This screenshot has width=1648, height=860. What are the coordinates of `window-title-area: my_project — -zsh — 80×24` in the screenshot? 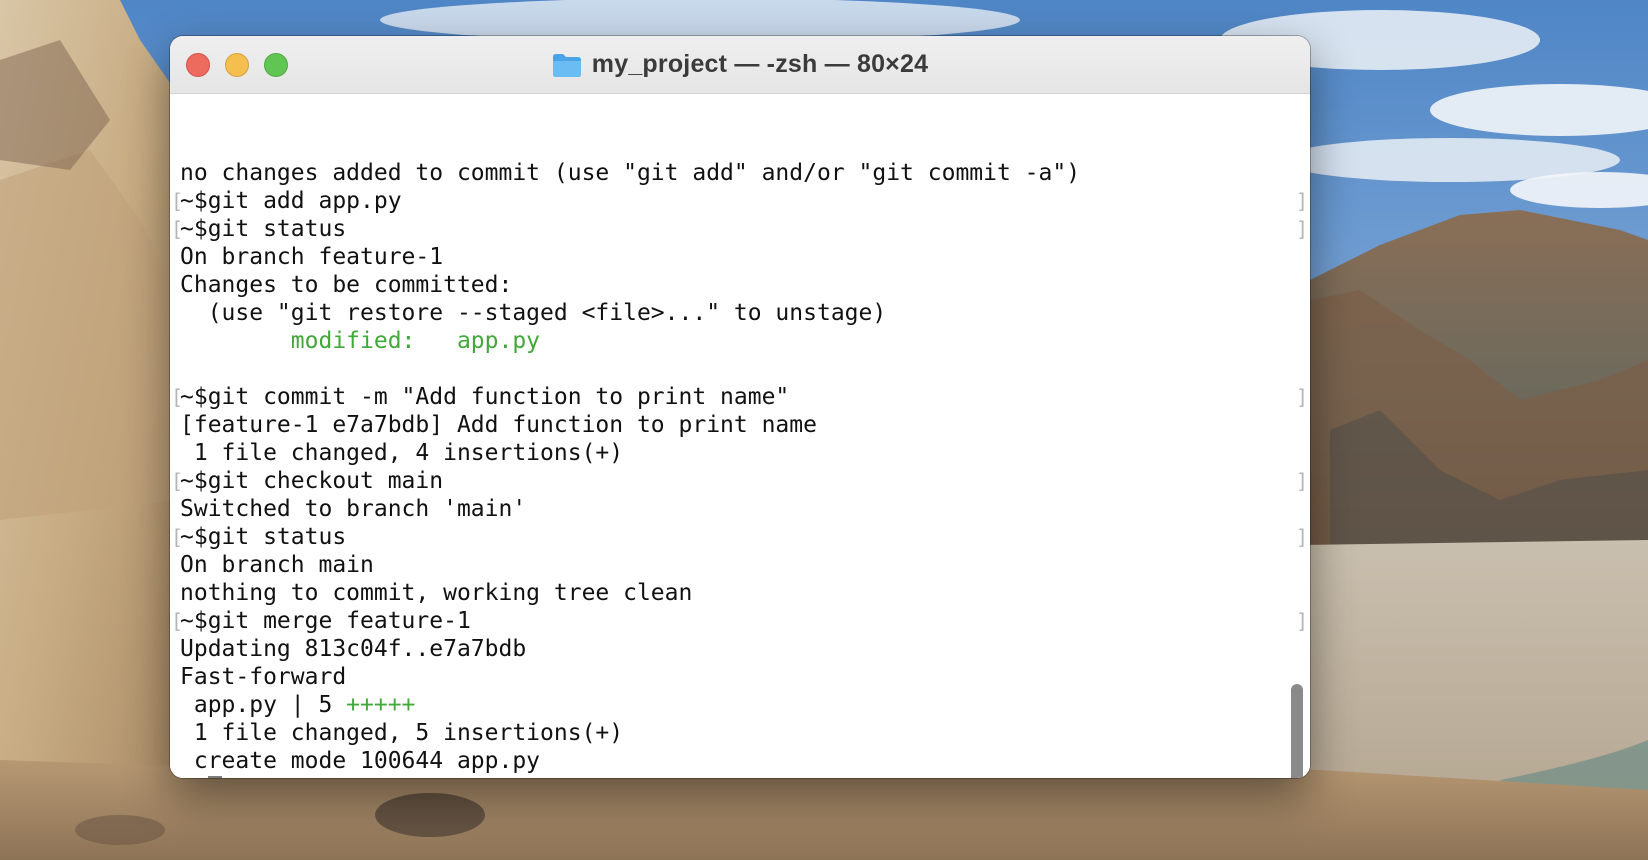 It's located at (740, 64).